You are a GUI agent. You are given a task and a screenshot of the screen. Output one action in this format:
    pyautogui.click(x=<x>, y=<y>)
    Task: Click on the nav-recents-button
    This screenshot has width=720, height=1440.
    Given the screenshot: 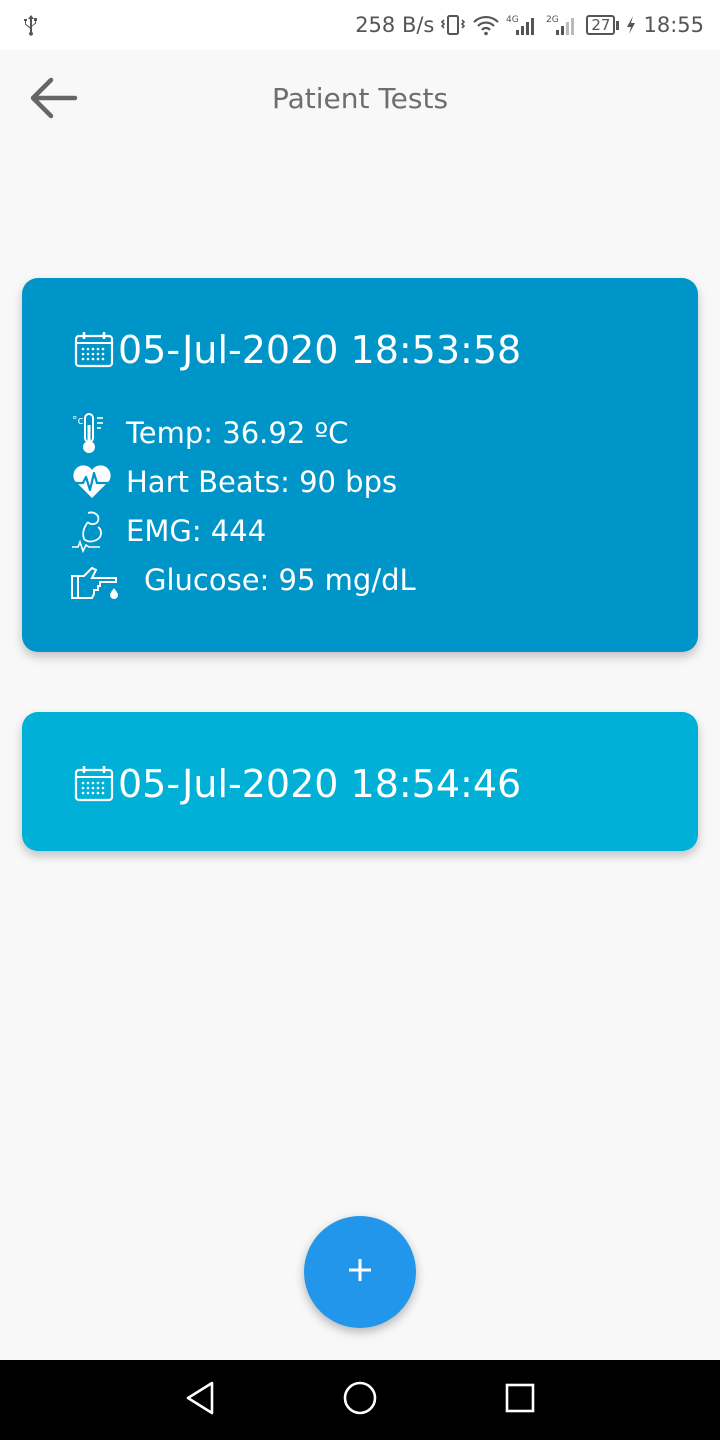 What is the action you would take?
    pyautogui.click(x=520, y=1400)
    